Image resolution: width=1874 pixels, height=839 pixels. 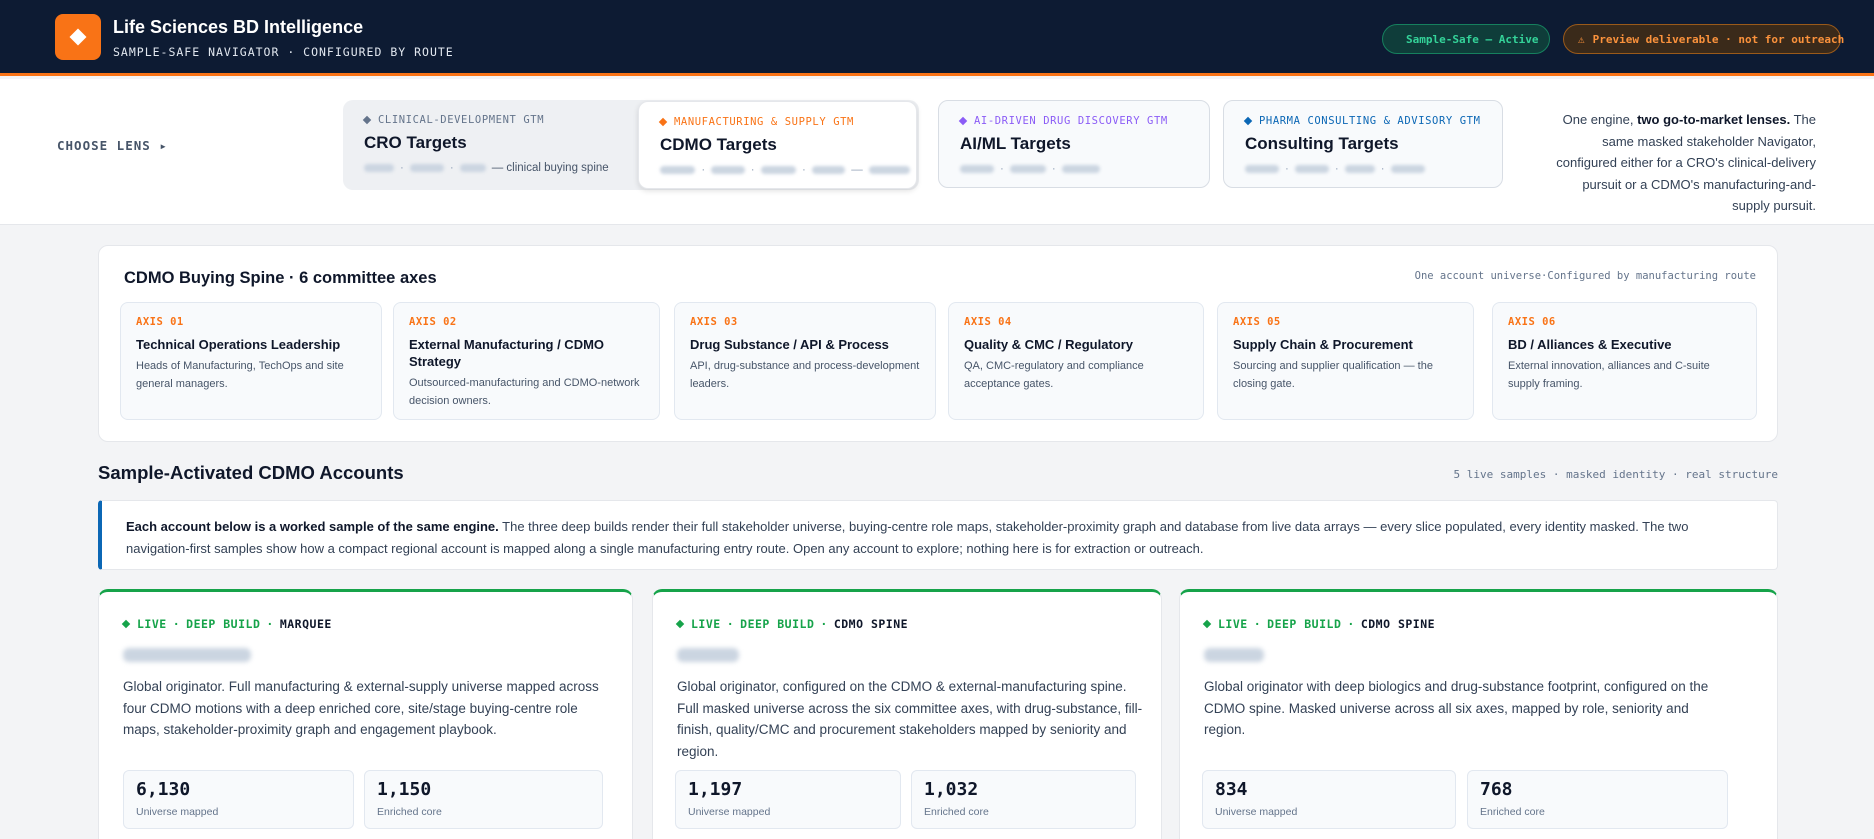 I want to click on stat-universe-mapped: 1,197 Universe mapped, so click(x=788, y=799).